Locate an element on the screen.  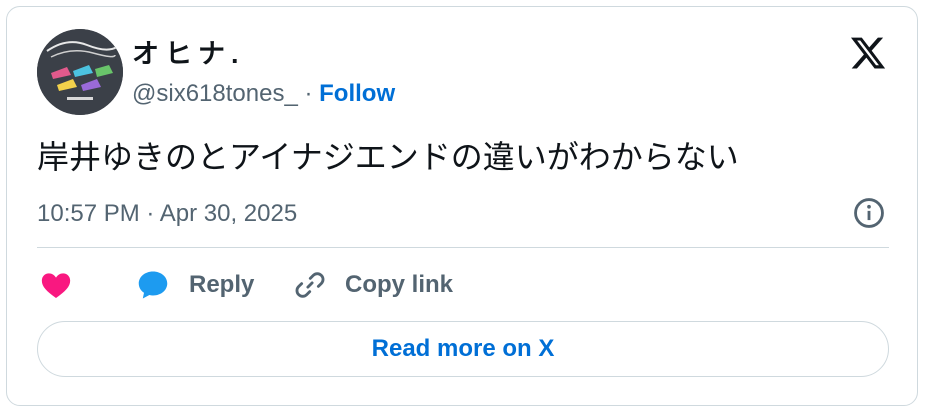
reply-bubble-icon is located at coordinates (153, 285).